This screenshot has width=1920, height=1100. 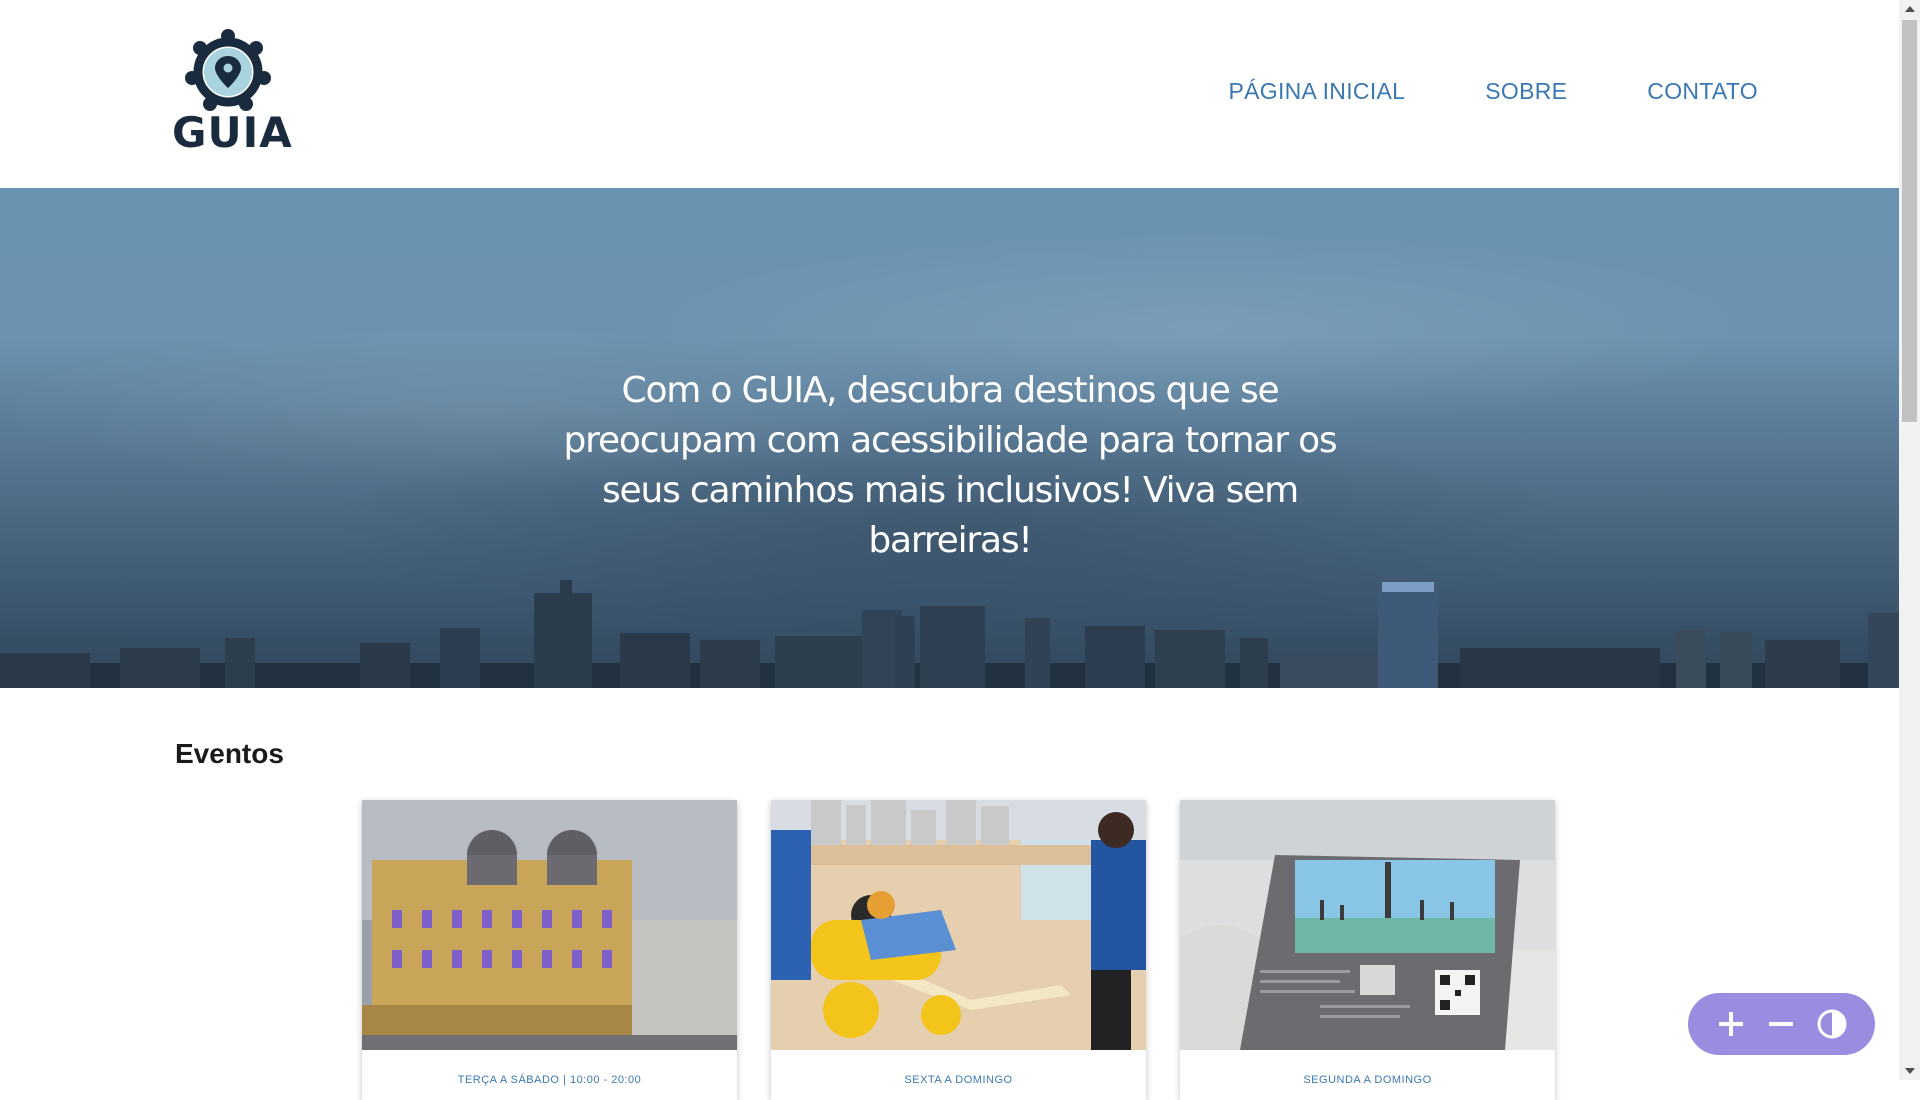 I want to click on plus-icon, so click(x=1731, y=1024).